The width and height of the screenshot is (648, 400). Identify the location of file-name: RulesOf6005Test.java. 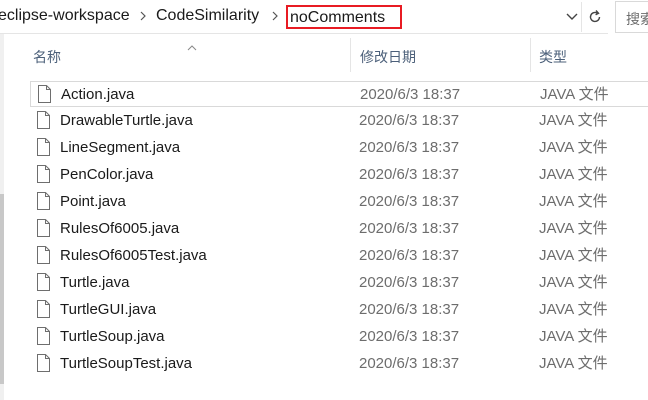
(133, 255).